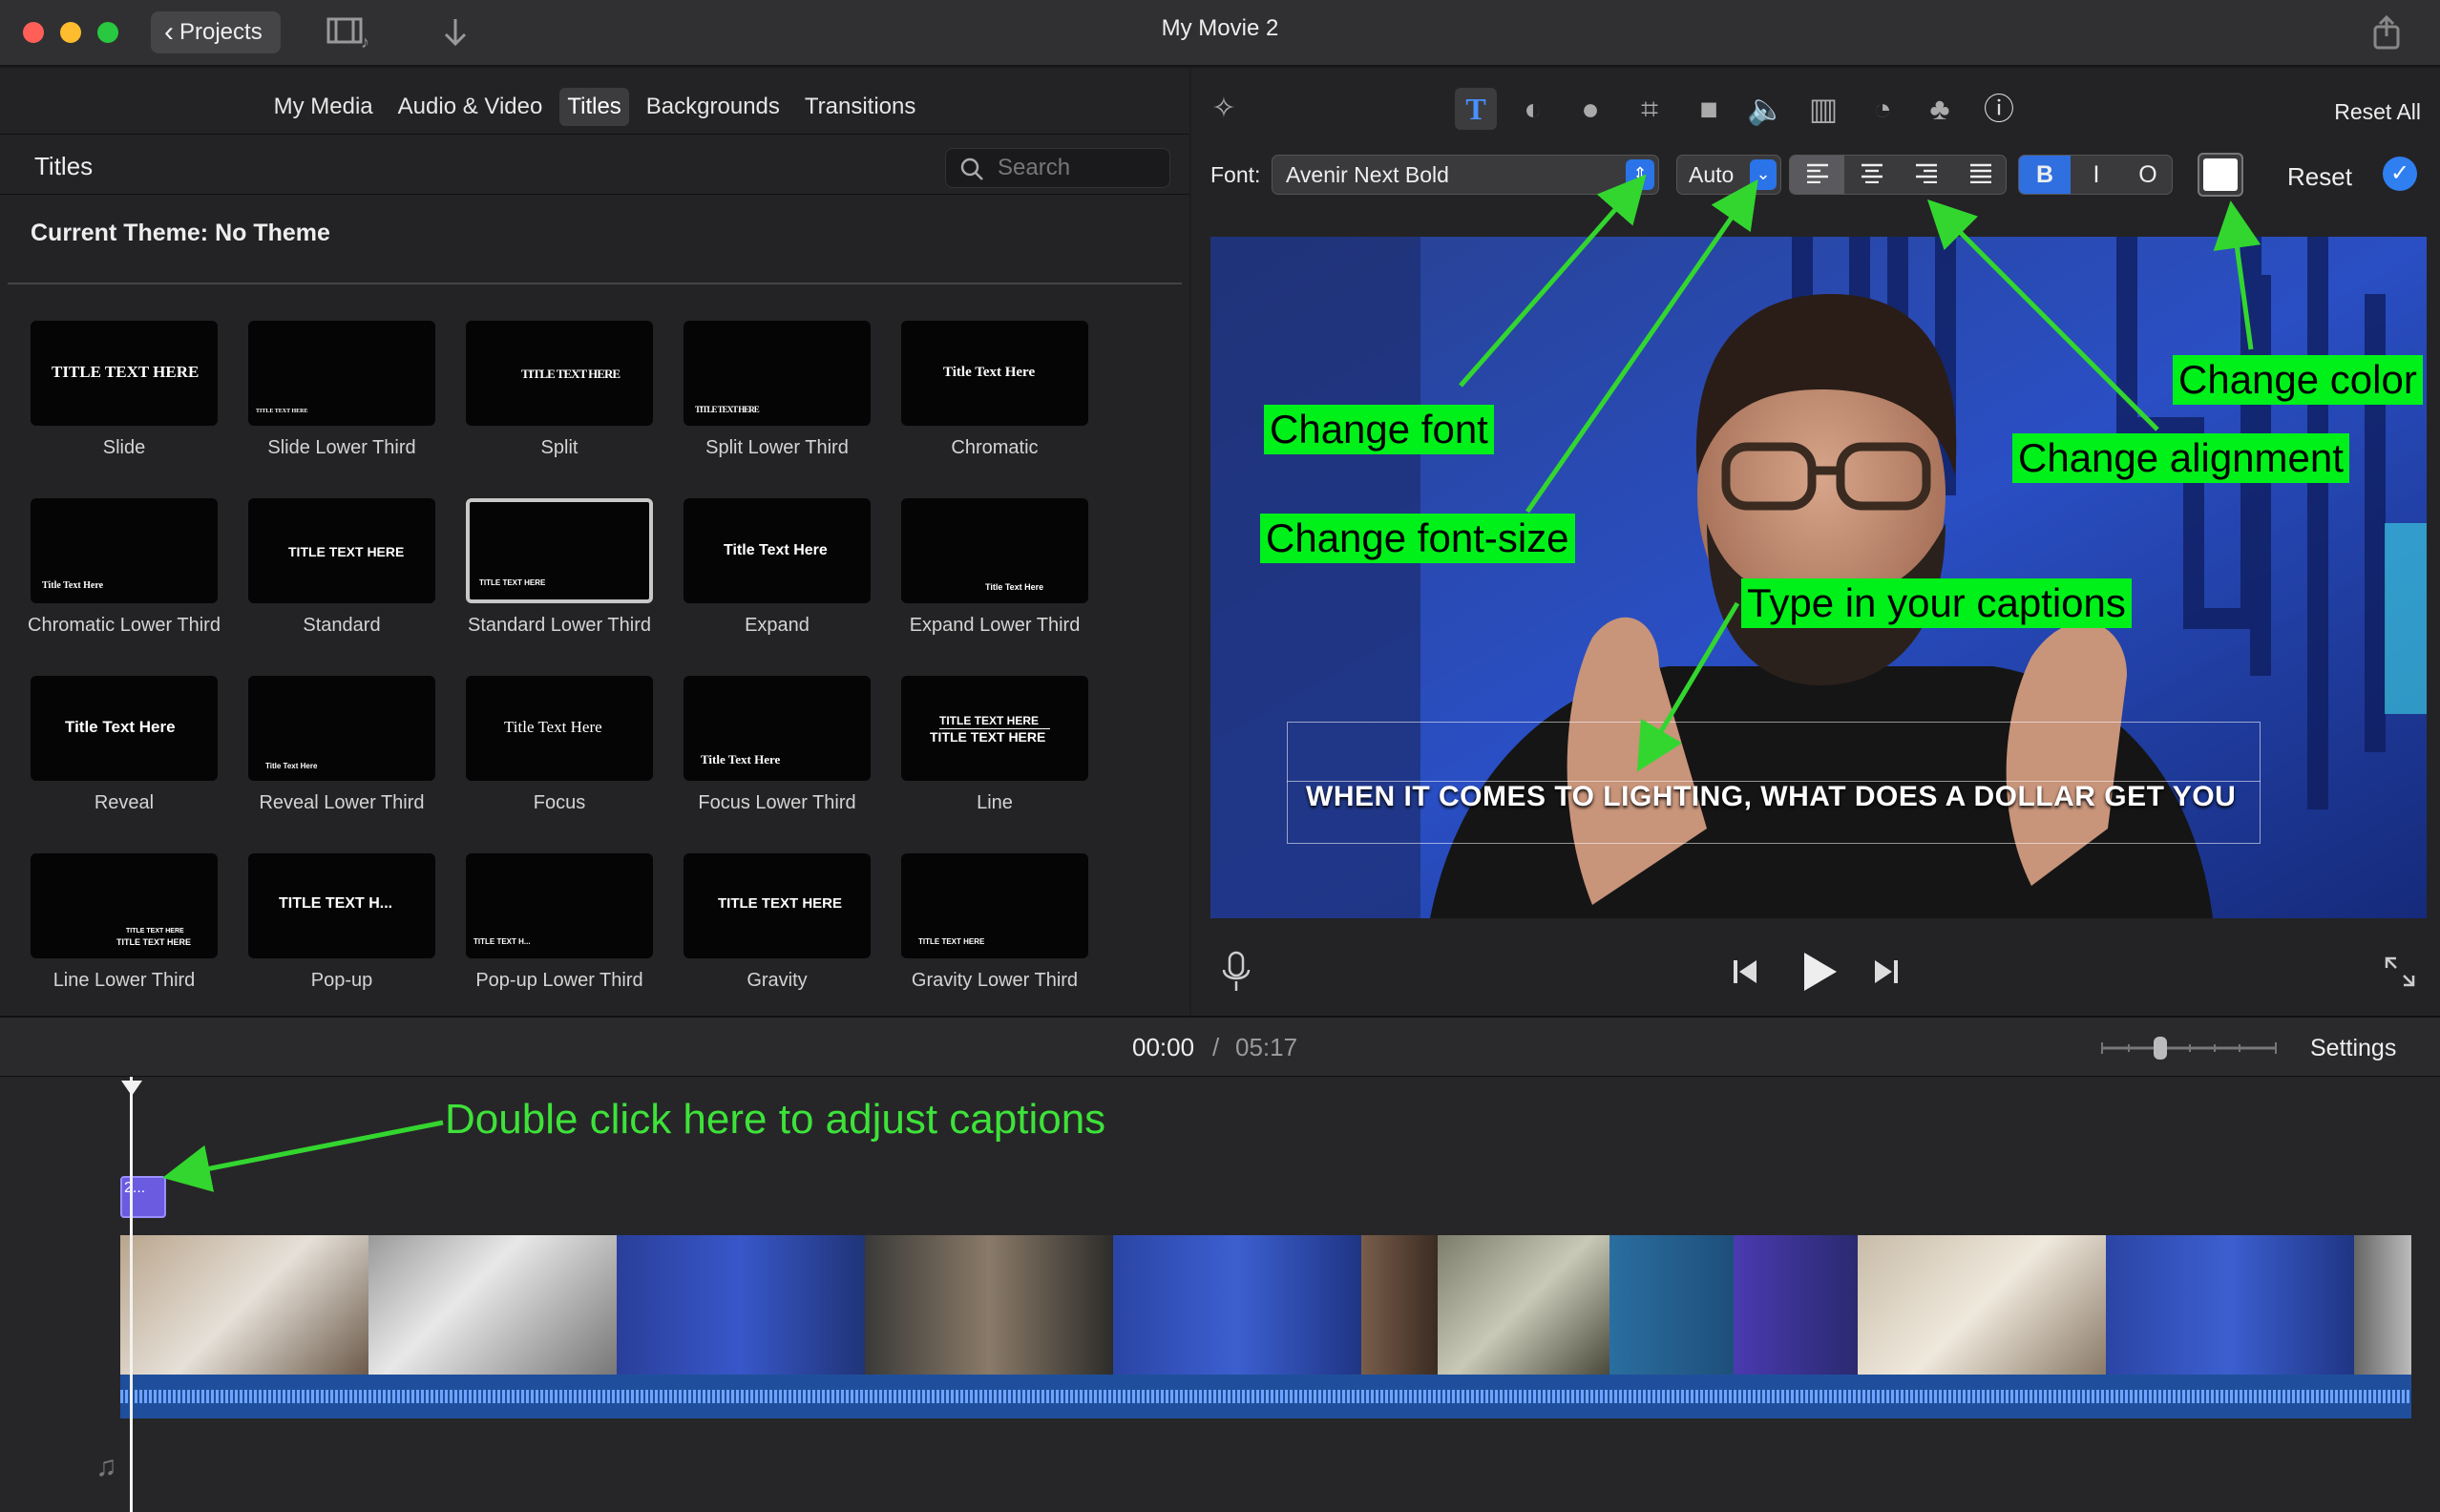  I want to click on tab-my-media: My Media, so click(324, 107).